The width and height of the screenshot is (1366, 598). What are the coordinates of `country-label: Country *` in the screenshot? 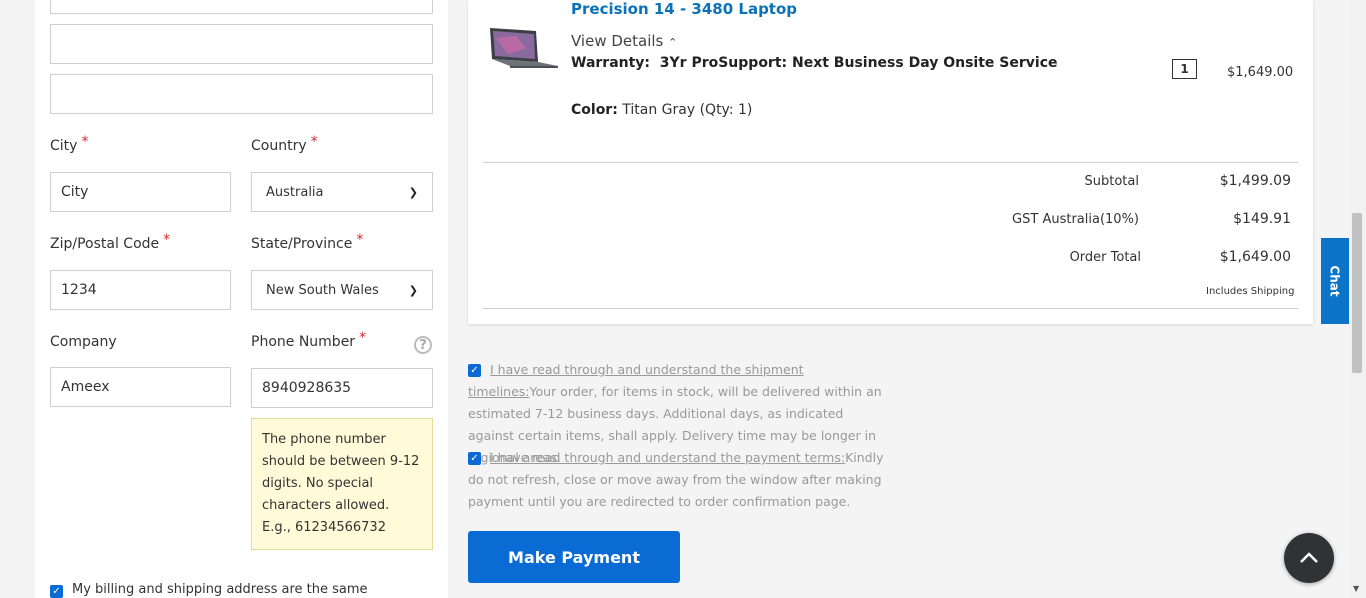 It's located at (284, 144).